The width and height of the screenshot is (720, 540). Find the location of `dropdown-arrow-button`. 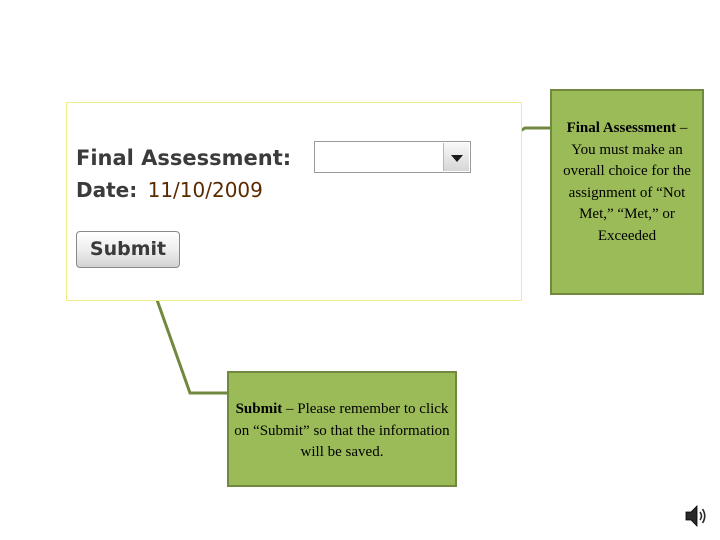

dropdown-arrow-button is located at coordinates (456, 157).